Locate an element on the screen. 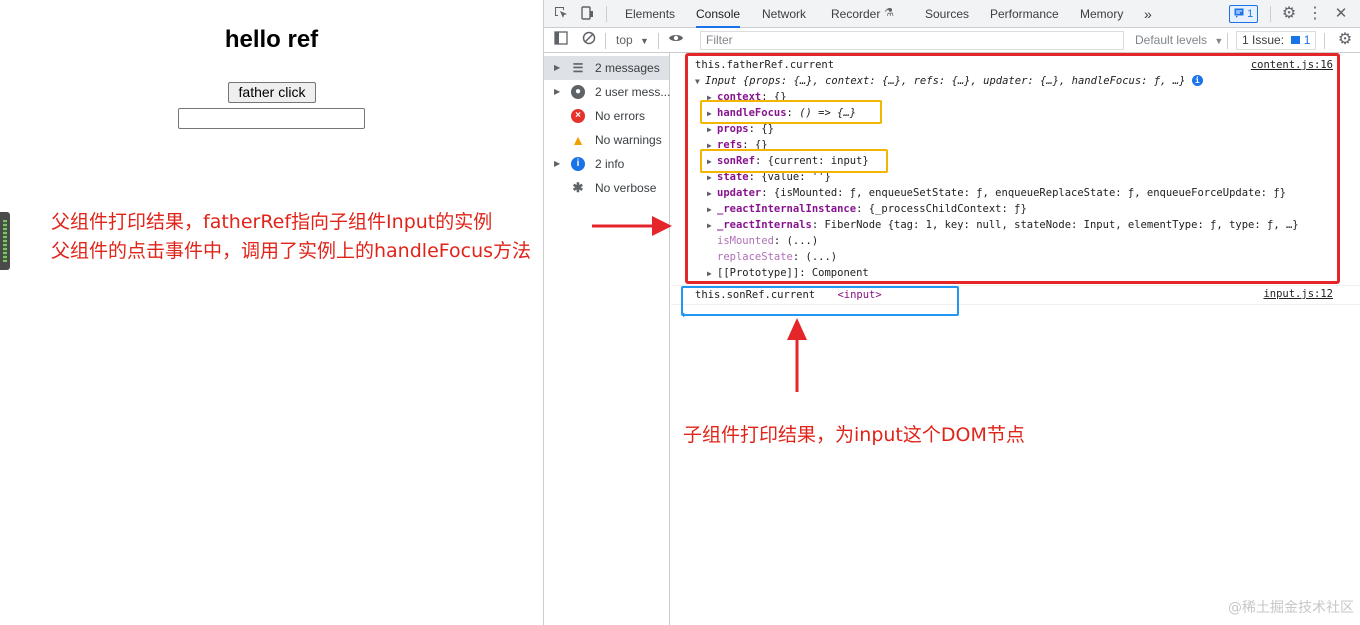  arrow-up-icon is located at coordinates (797, 355).